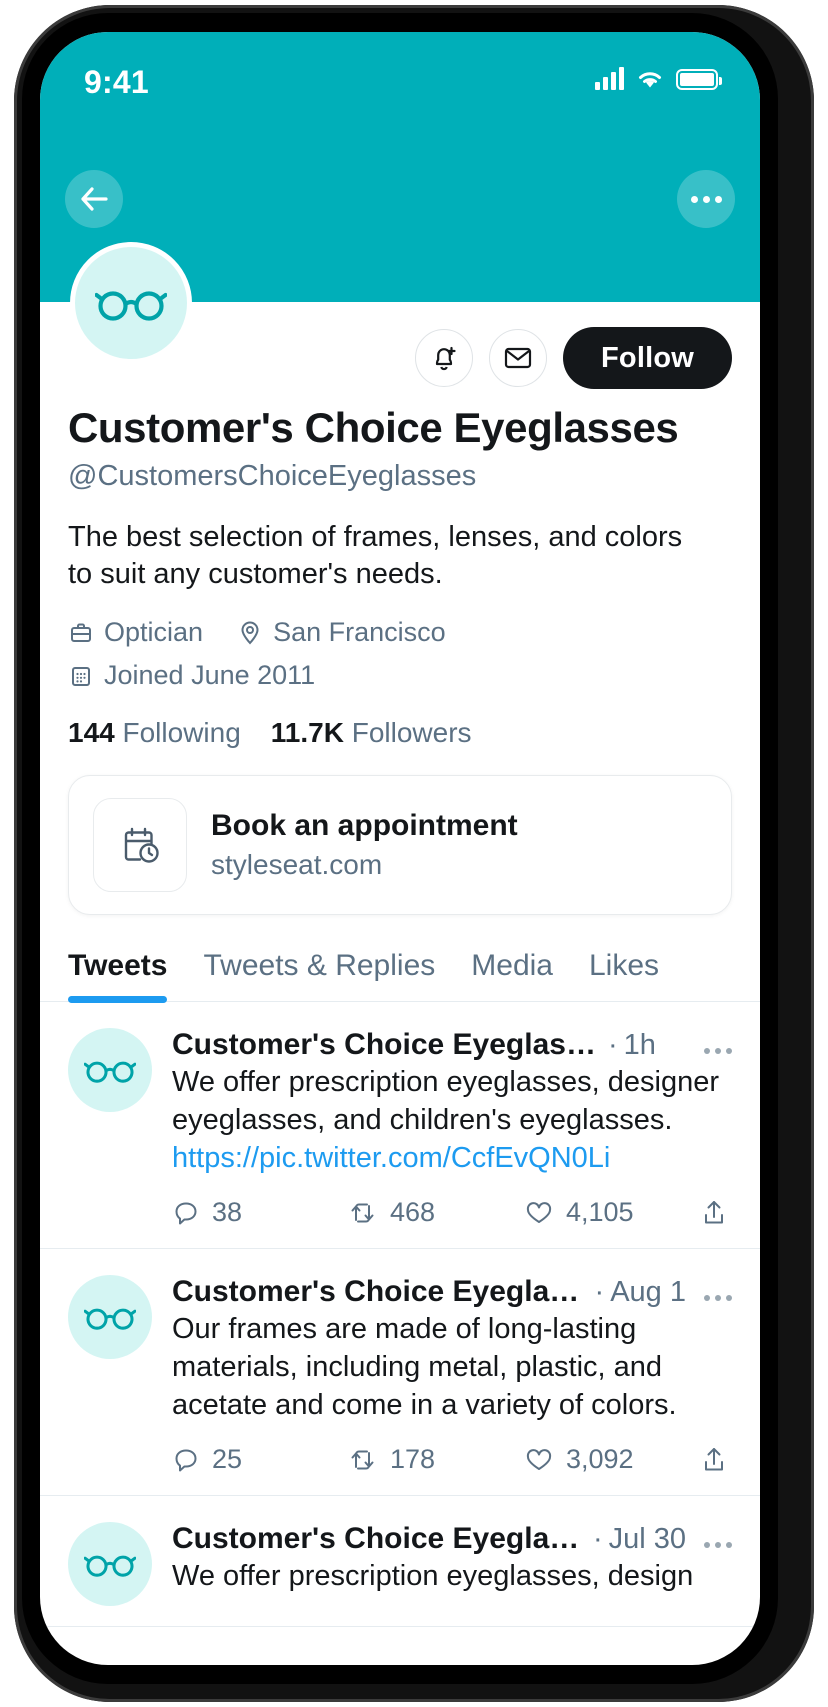 This screenshot has height=1707, width=828. I want to click on status-bar-time: 9:41, so click(116, 82).